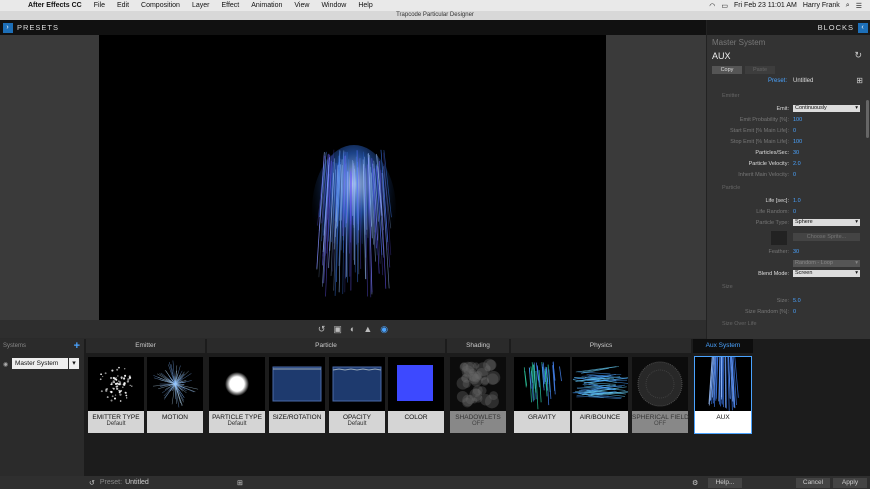 The image size is (870, 489). I want to click on chevron-right-icon: ›, so click(8, 27).